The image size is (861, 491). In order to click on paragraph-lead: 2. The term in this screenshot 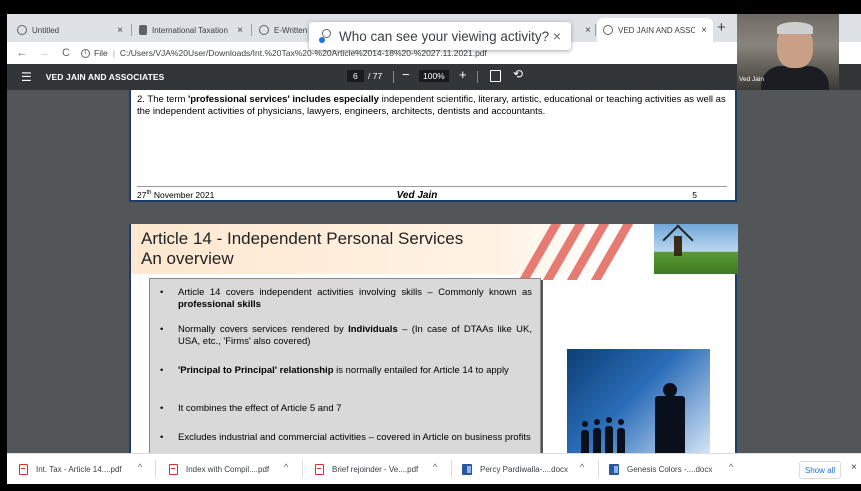, I will do `click(163, 99)`.